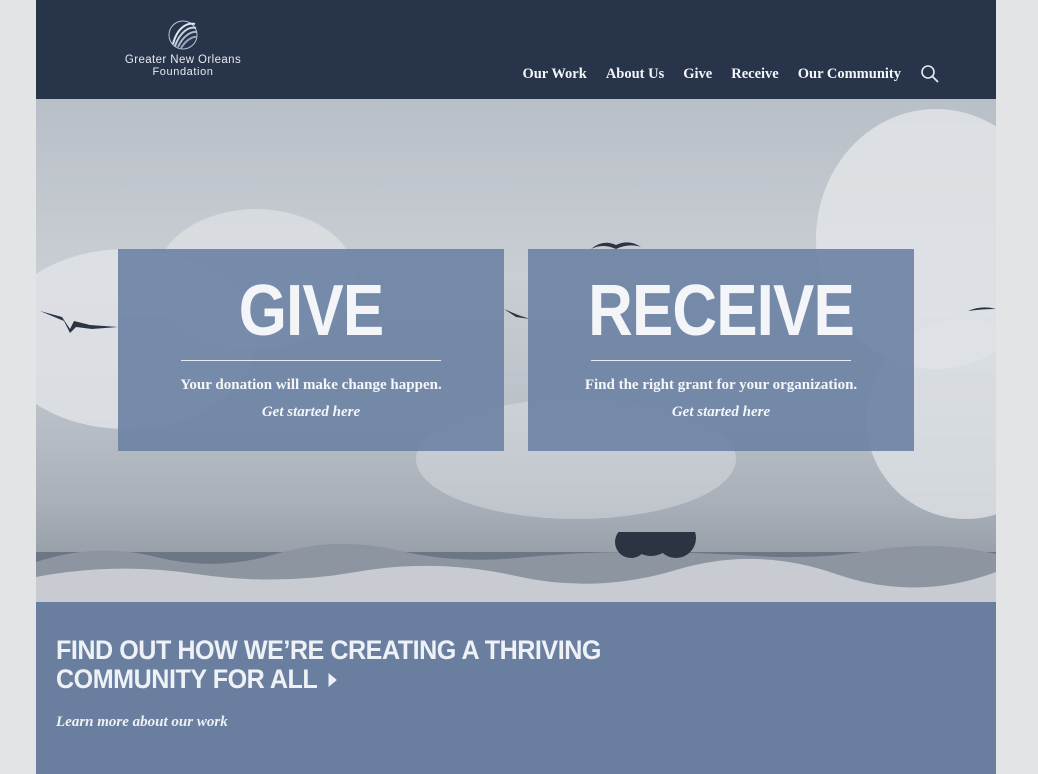 The image size is (1038, 774). What do you see at coordinates (721, 360) in the screenshot?
I see `receive-card-divider` at bounding box center [721, 360].